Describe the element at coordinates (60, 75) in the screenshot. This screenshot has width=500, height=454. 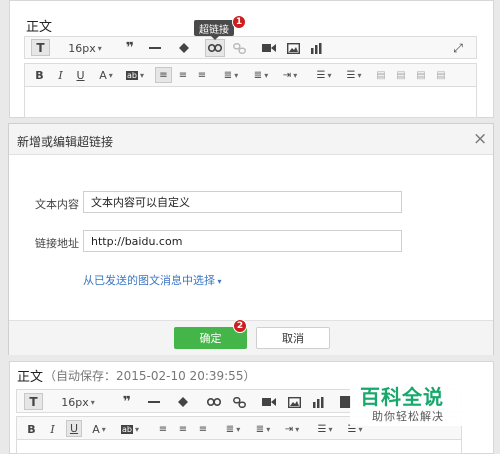
I see `italic-icon: I` at that location.